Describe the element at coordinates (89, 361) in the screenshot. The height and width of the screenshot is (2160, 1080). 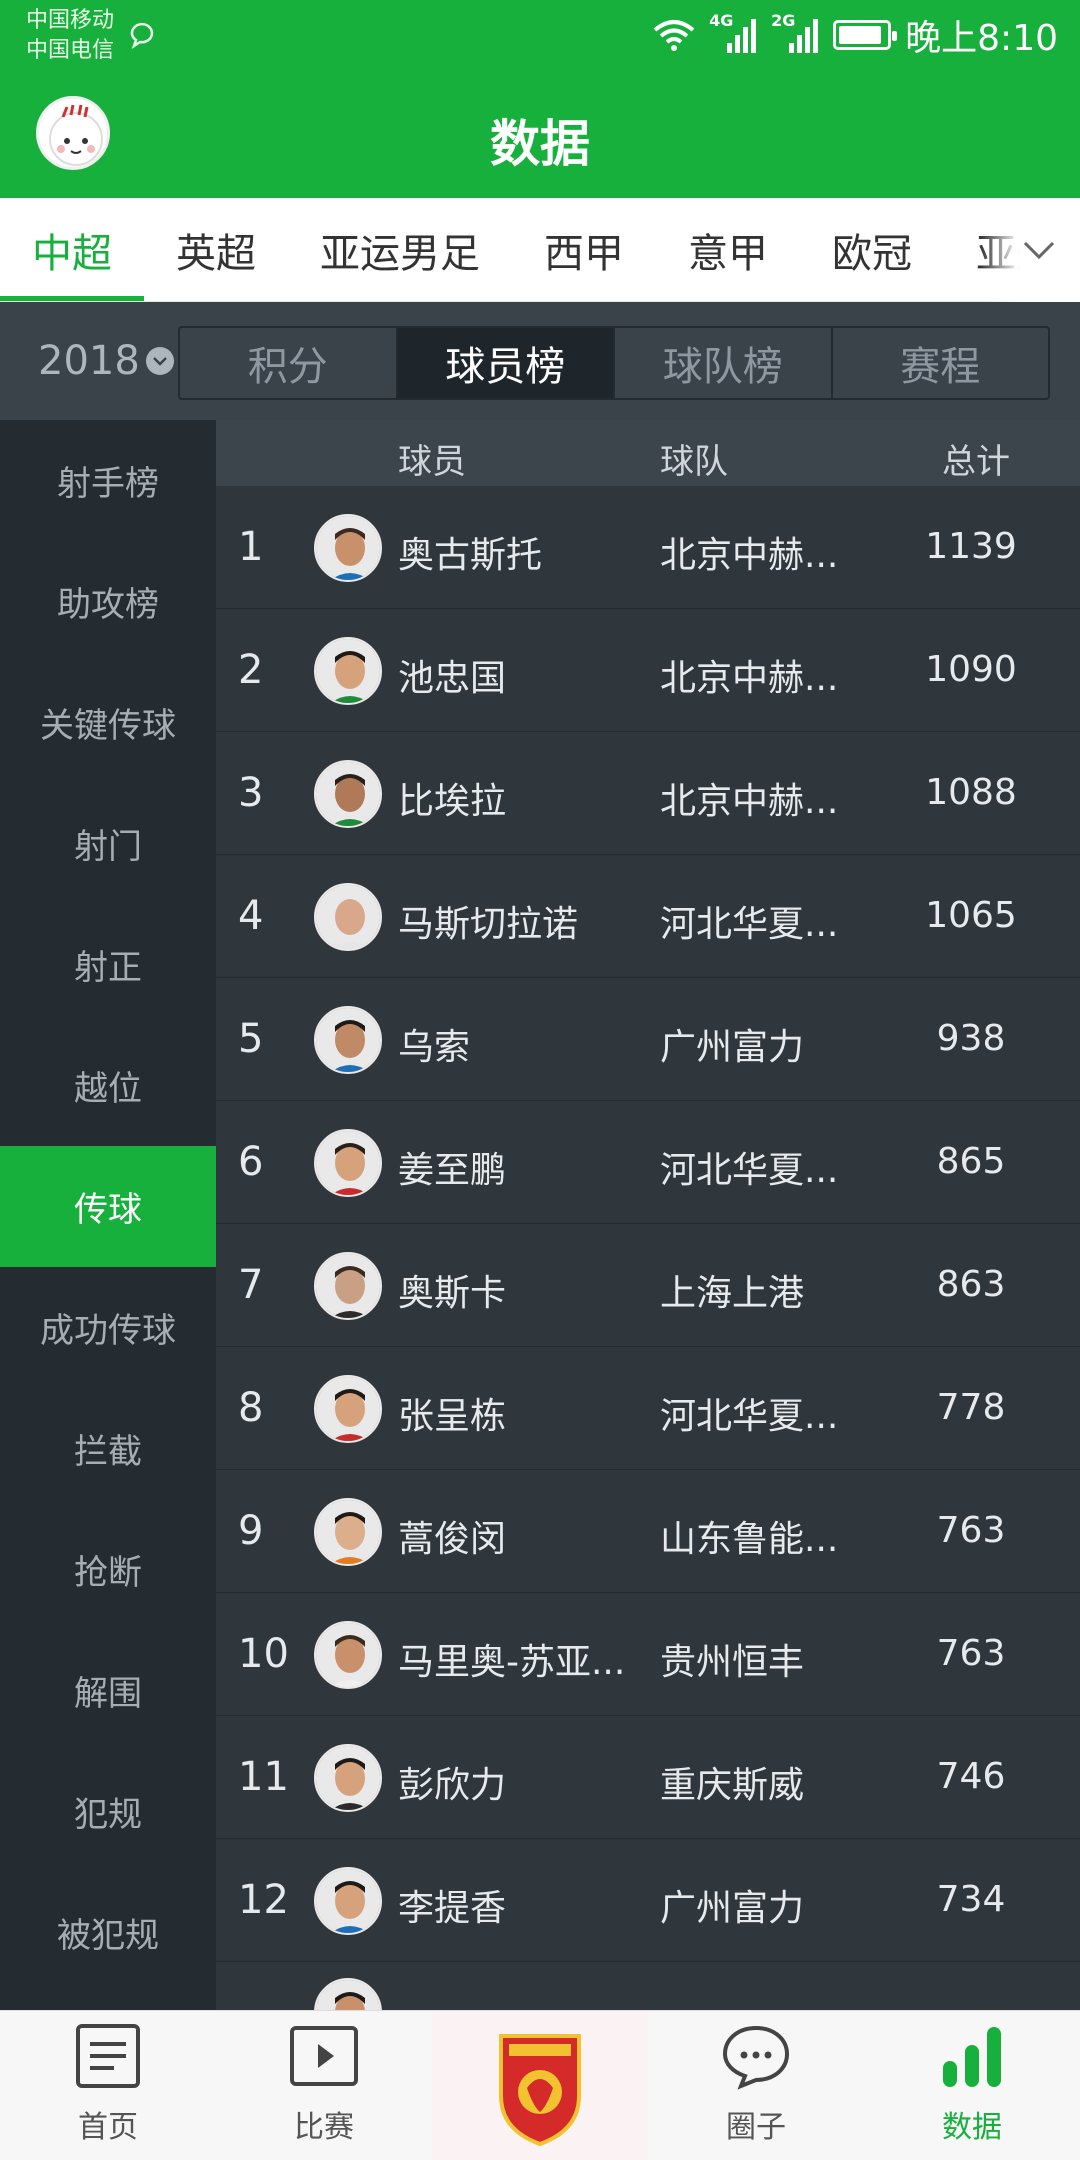
I see `season-label: 2018` at that location.